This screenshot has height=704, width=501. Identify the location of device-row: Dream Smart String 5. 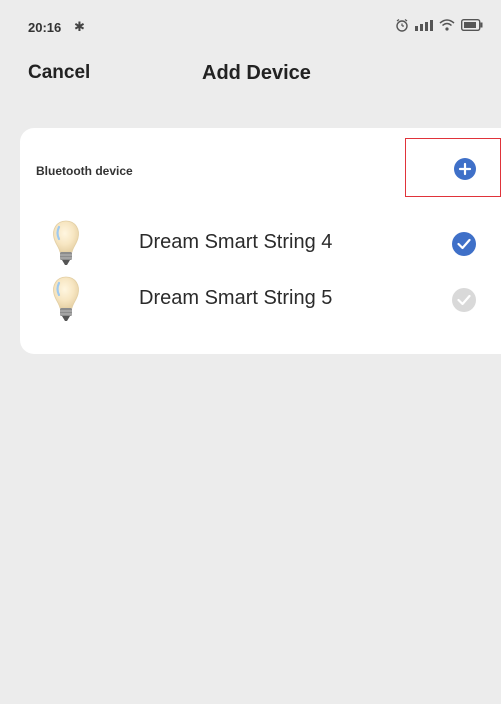
(260, 302).